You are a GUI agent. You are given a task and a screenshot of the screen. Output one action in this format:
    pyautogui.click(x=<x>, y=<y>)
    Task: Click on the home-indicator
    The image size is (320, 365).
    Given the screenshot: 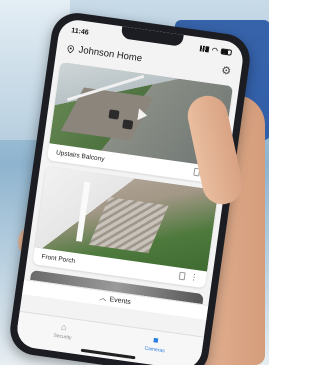 What is the action you would take?
    pyautogui.click(x=108, y=354)
    